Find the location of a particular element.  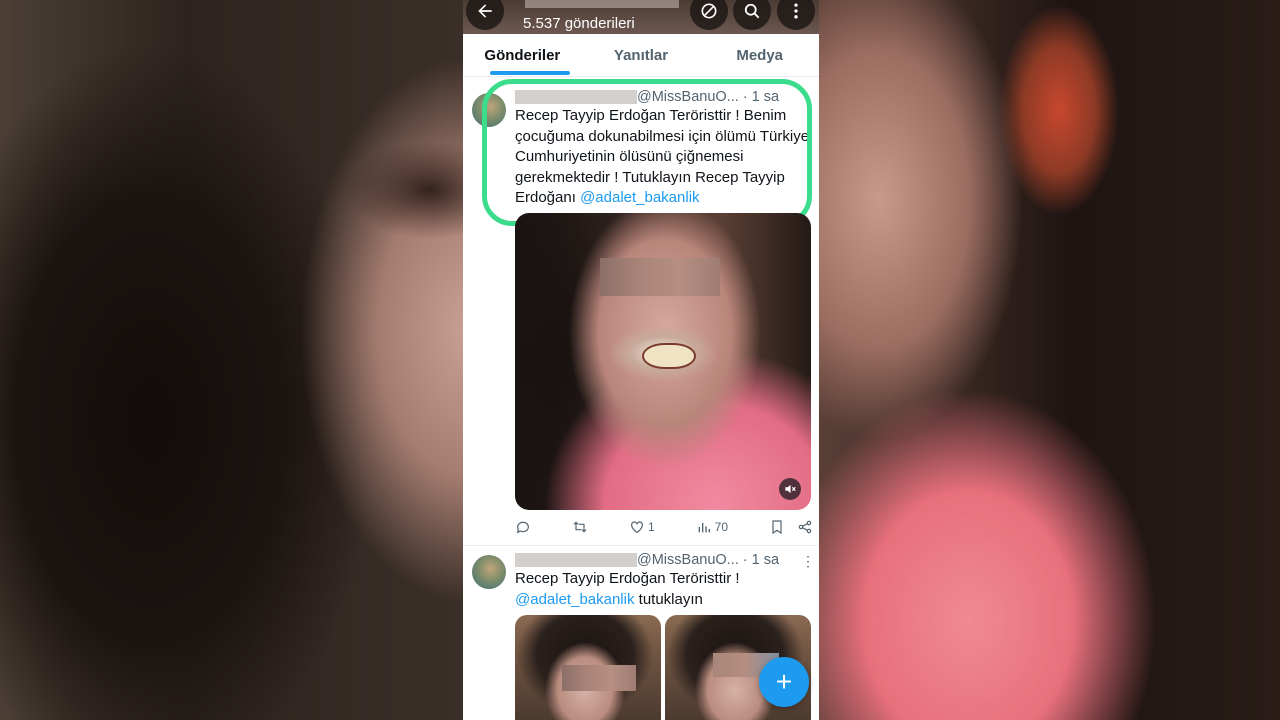

post-more-button: ⋮ is located at coordinates (808, 561).